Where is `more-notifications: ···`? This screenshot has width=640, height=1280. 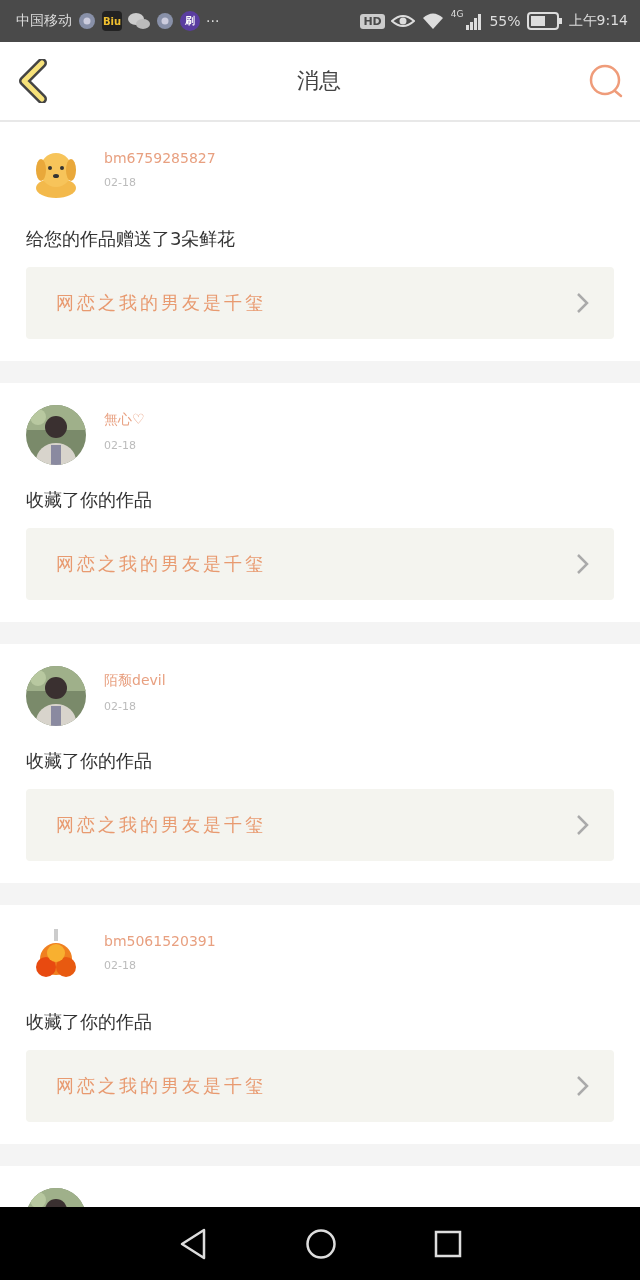
more-notifications: ··· is located at coordinates (213, 21).